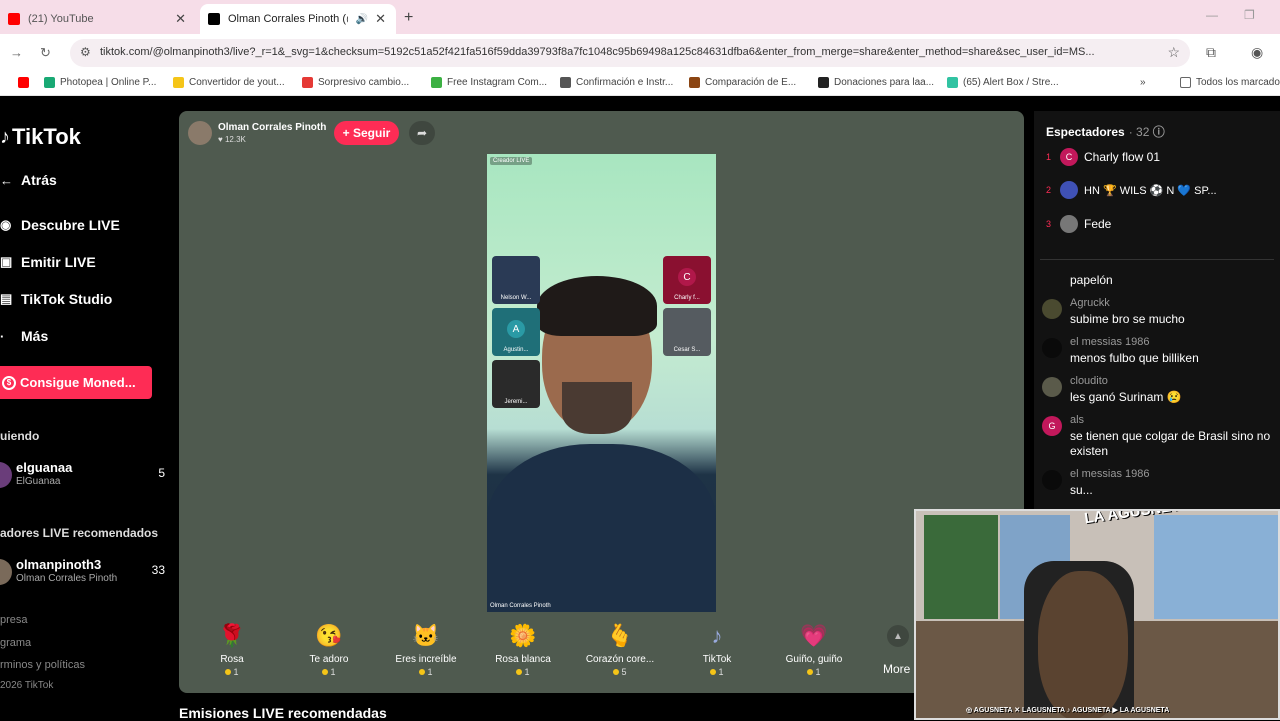 This screenshot has width=1280, height=721. Describe the element at coordinates (85, 573) in the screenshot. I see `recommended-account: olmanpinoth3 Olman Corrales Pinoth 33` at that location.